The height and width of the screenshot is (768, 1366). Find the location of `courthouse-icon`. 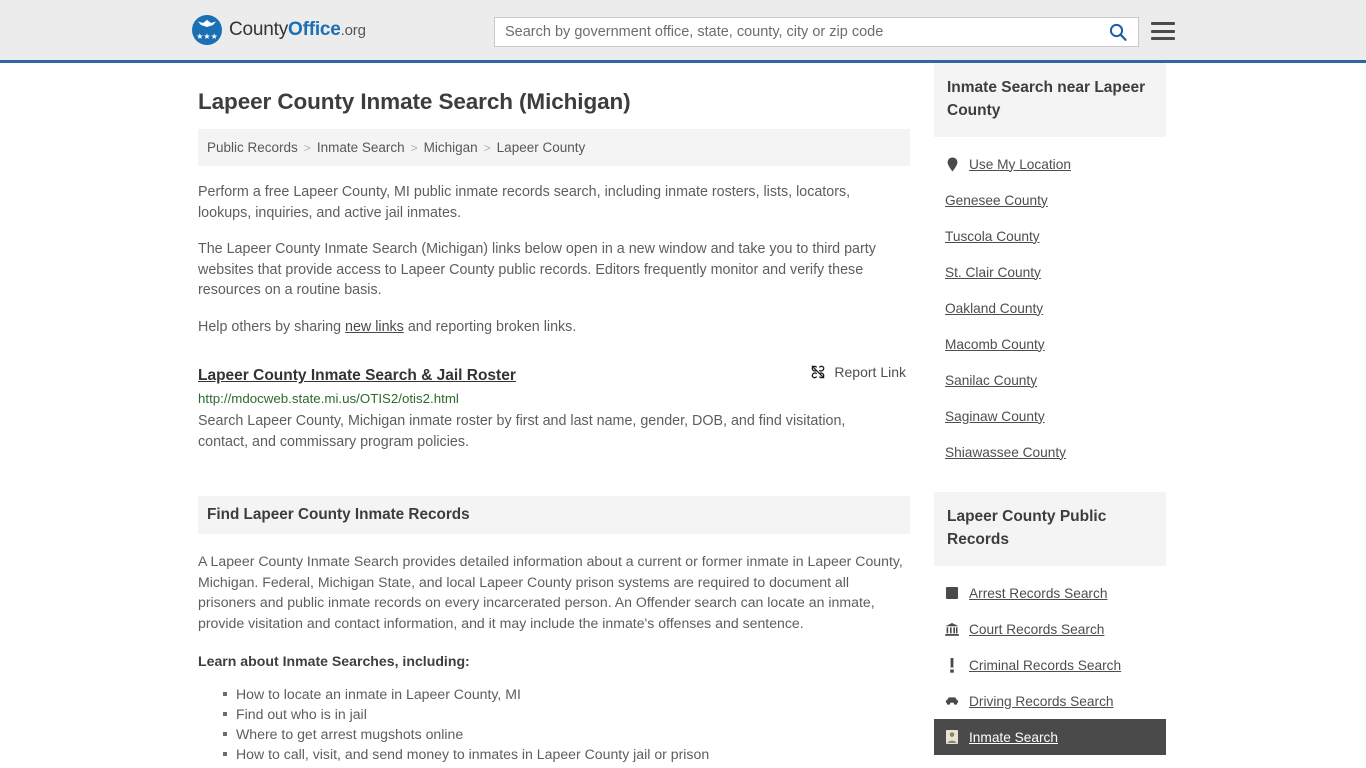

courthouse-icon is located at coordinates (952, 629).